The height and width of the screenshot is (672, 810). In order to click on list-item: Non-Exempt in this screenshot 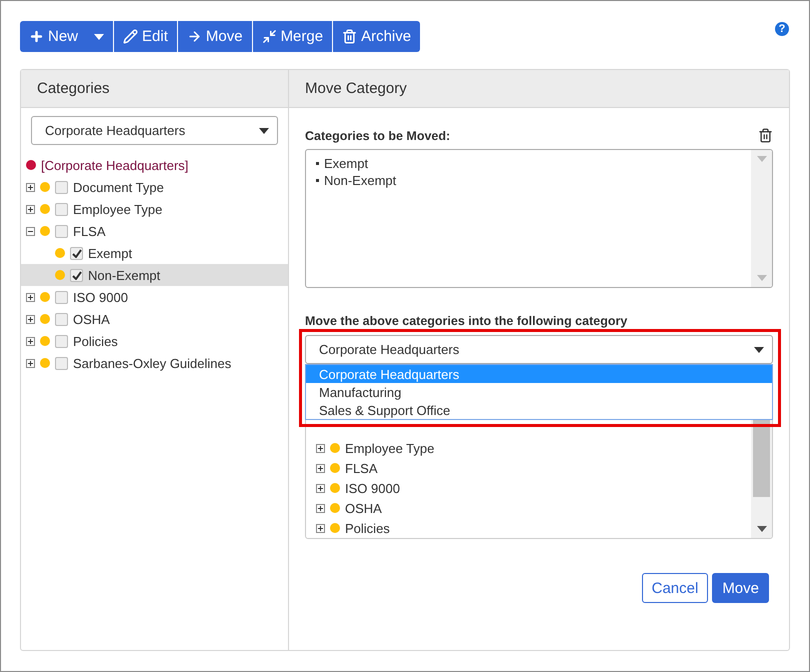, I will do `click(360, 180)`.